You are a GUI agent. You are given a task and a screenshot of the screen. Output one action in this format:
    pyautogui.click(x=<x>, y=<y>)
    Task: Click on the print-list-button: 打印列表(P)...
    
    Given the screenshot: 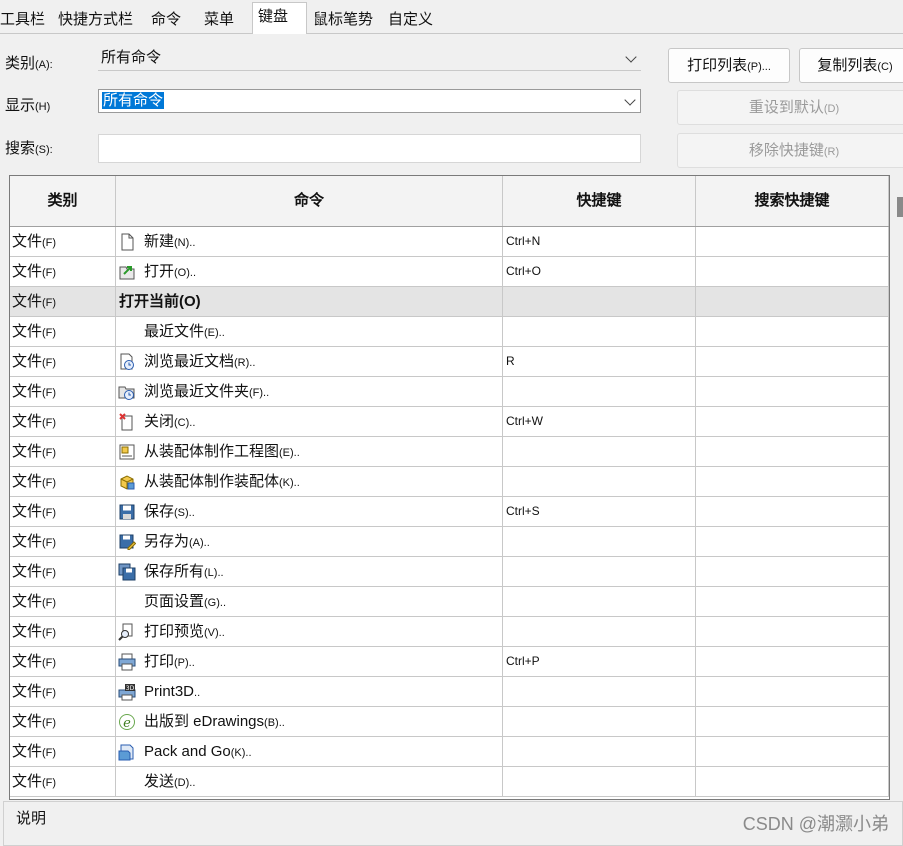 What is the action you would take?
    pyautogui.click(x=729, y=65)
    